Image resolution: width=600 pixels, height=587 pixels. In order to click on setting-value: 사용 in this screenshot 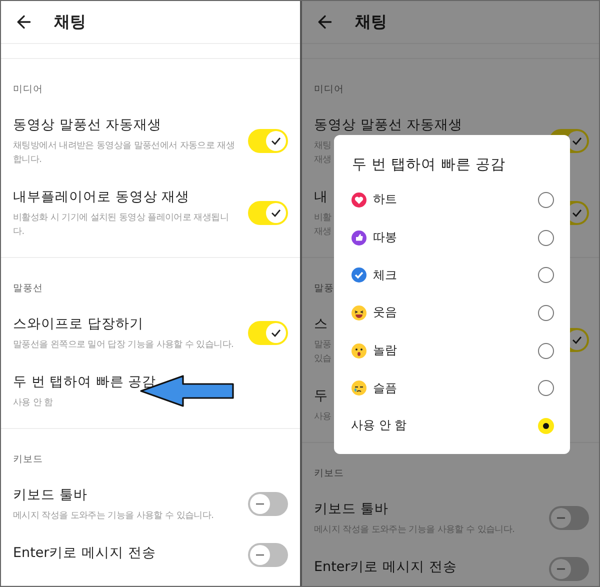, I will do `click(323, 417)`.